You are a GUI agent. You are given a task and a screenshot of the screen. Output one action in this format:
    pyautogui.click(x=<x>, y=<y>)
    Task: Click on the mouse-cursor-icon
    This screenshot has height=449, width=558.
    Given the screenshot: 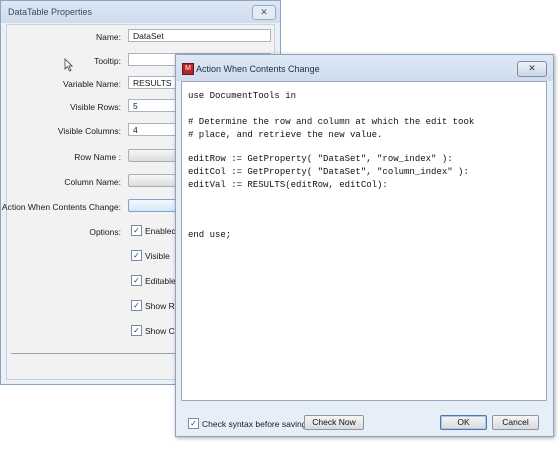 What is the action you would take?
    pyautogui.click(x=68, y=65)
    